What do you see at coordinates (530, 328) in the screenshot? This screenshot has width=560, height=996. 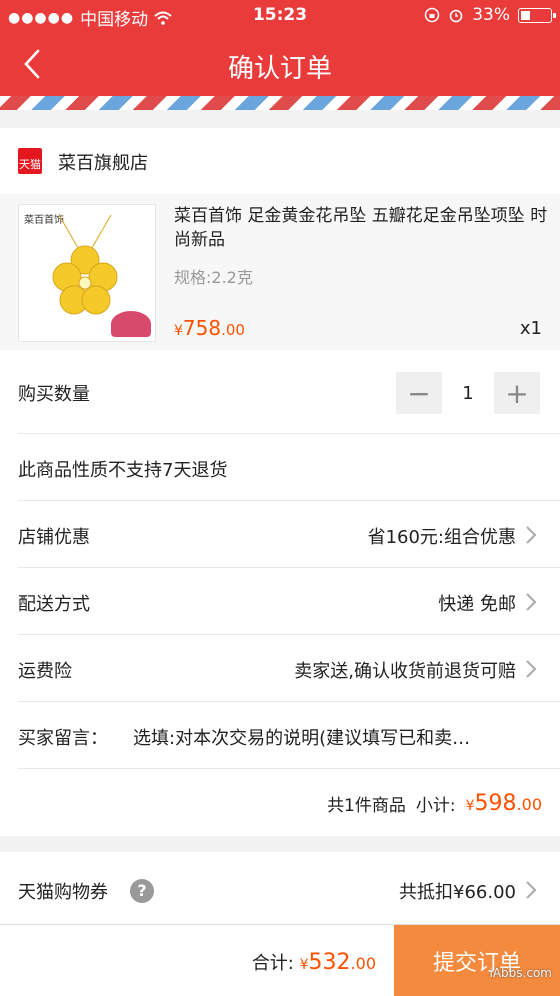 I see `product-quantity: x1` at bounding box center [530, 328].